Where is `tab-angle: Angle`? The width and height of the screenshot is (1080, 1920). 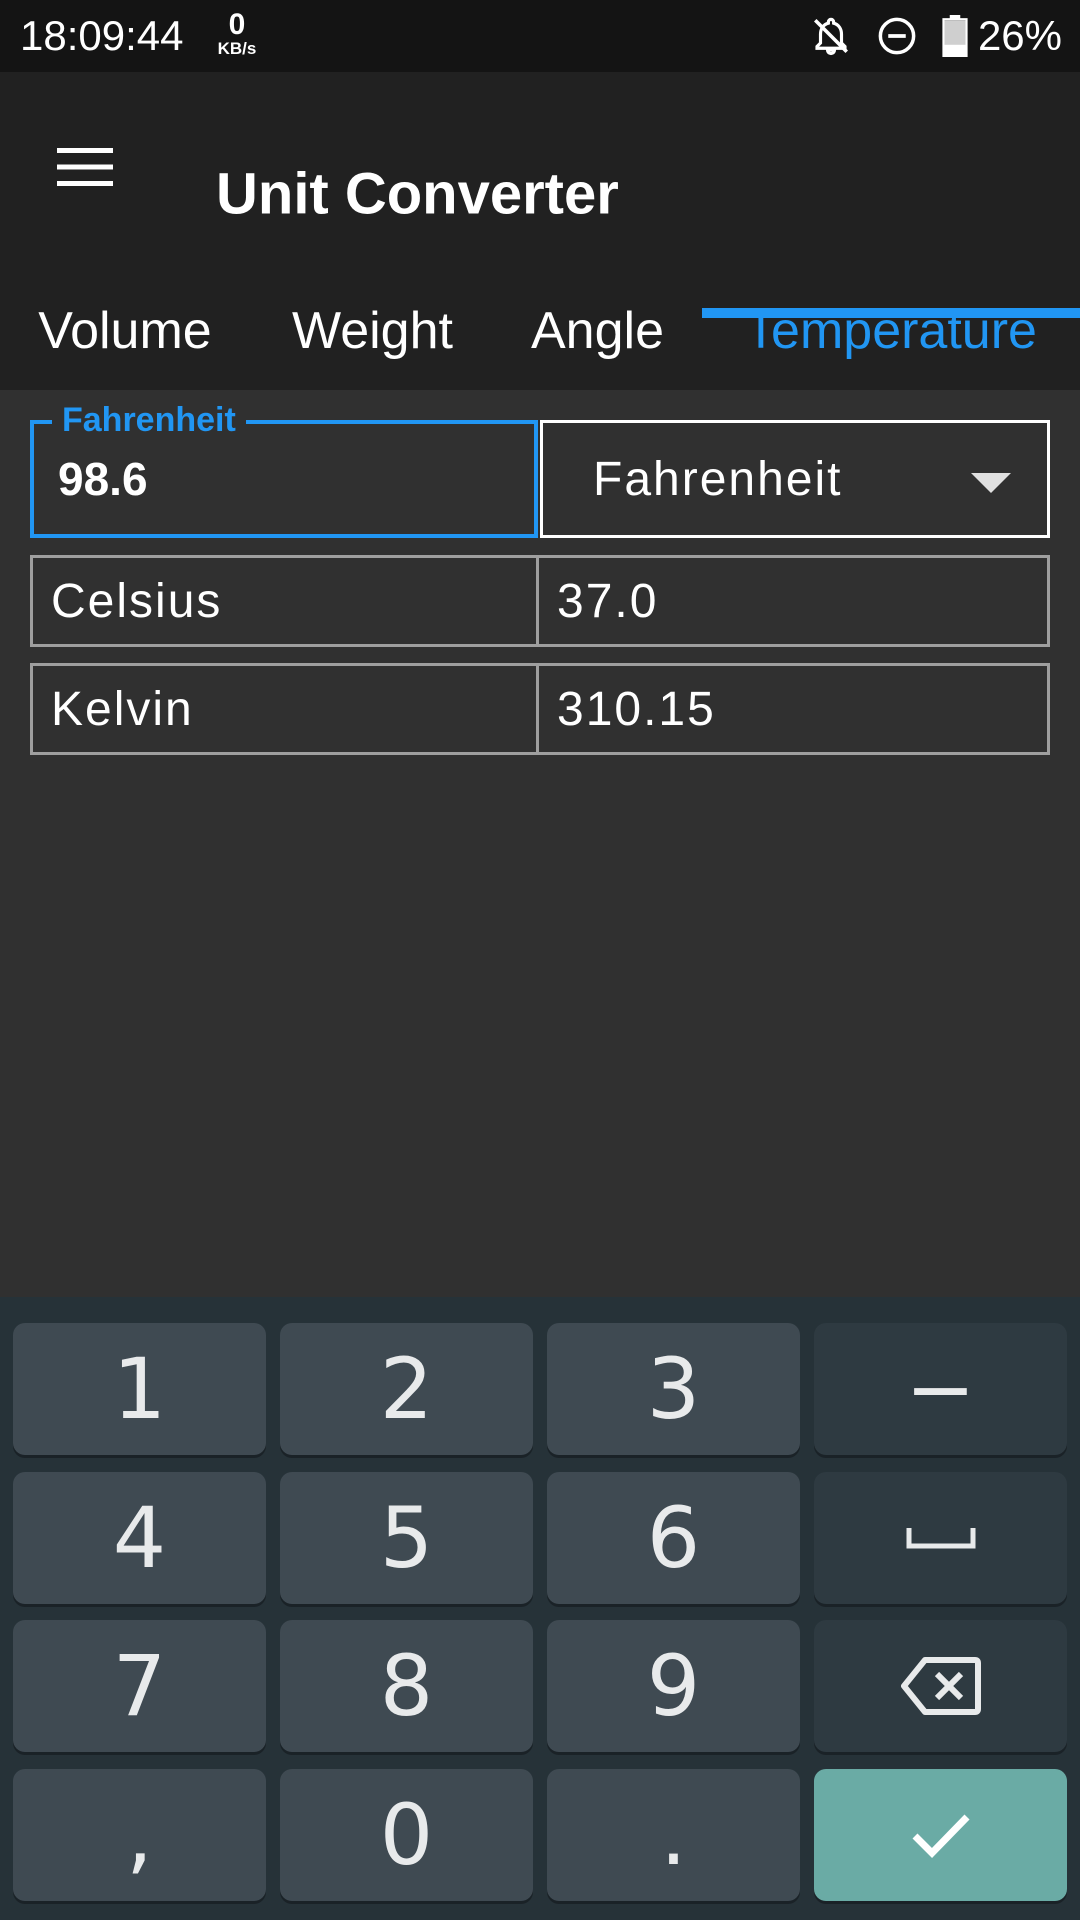
tab-angle: Angle is located at coordinates (597, 331).